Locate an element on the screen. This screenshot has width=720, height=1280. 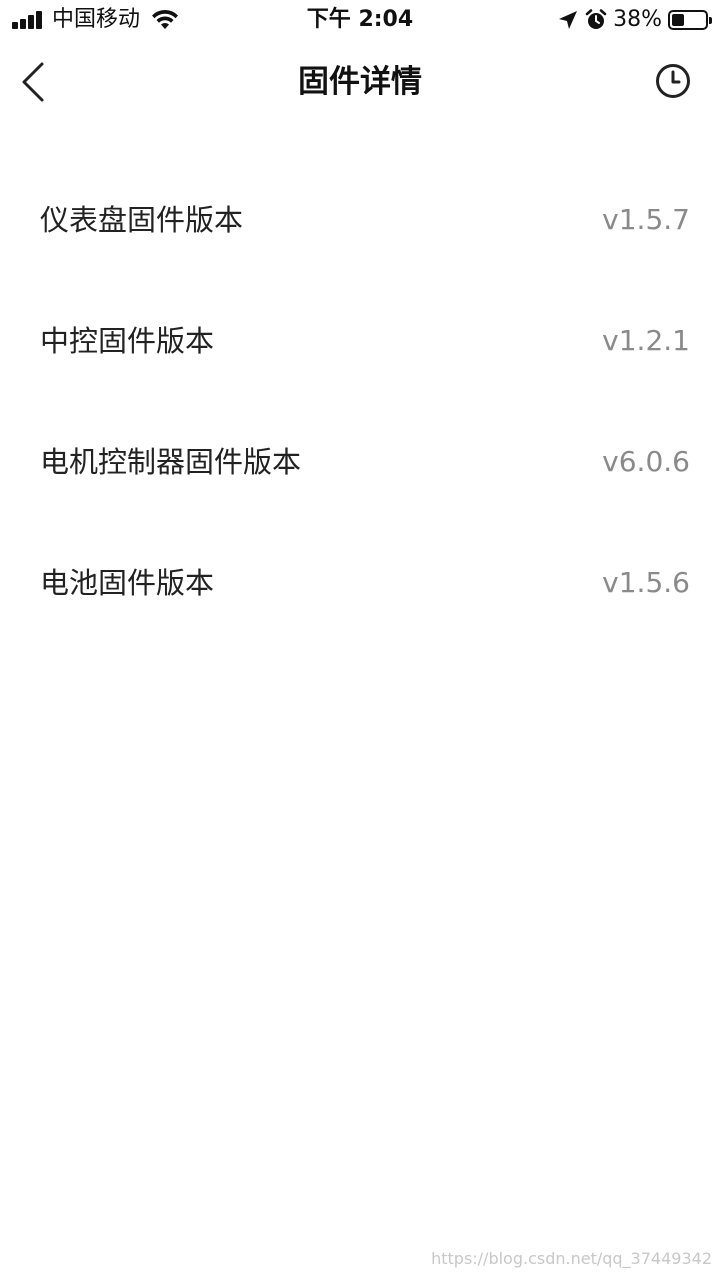
firmware-item-motor-controller: 电机控制器固件版本 v6.0.6 is located at coordinates (360, 462).